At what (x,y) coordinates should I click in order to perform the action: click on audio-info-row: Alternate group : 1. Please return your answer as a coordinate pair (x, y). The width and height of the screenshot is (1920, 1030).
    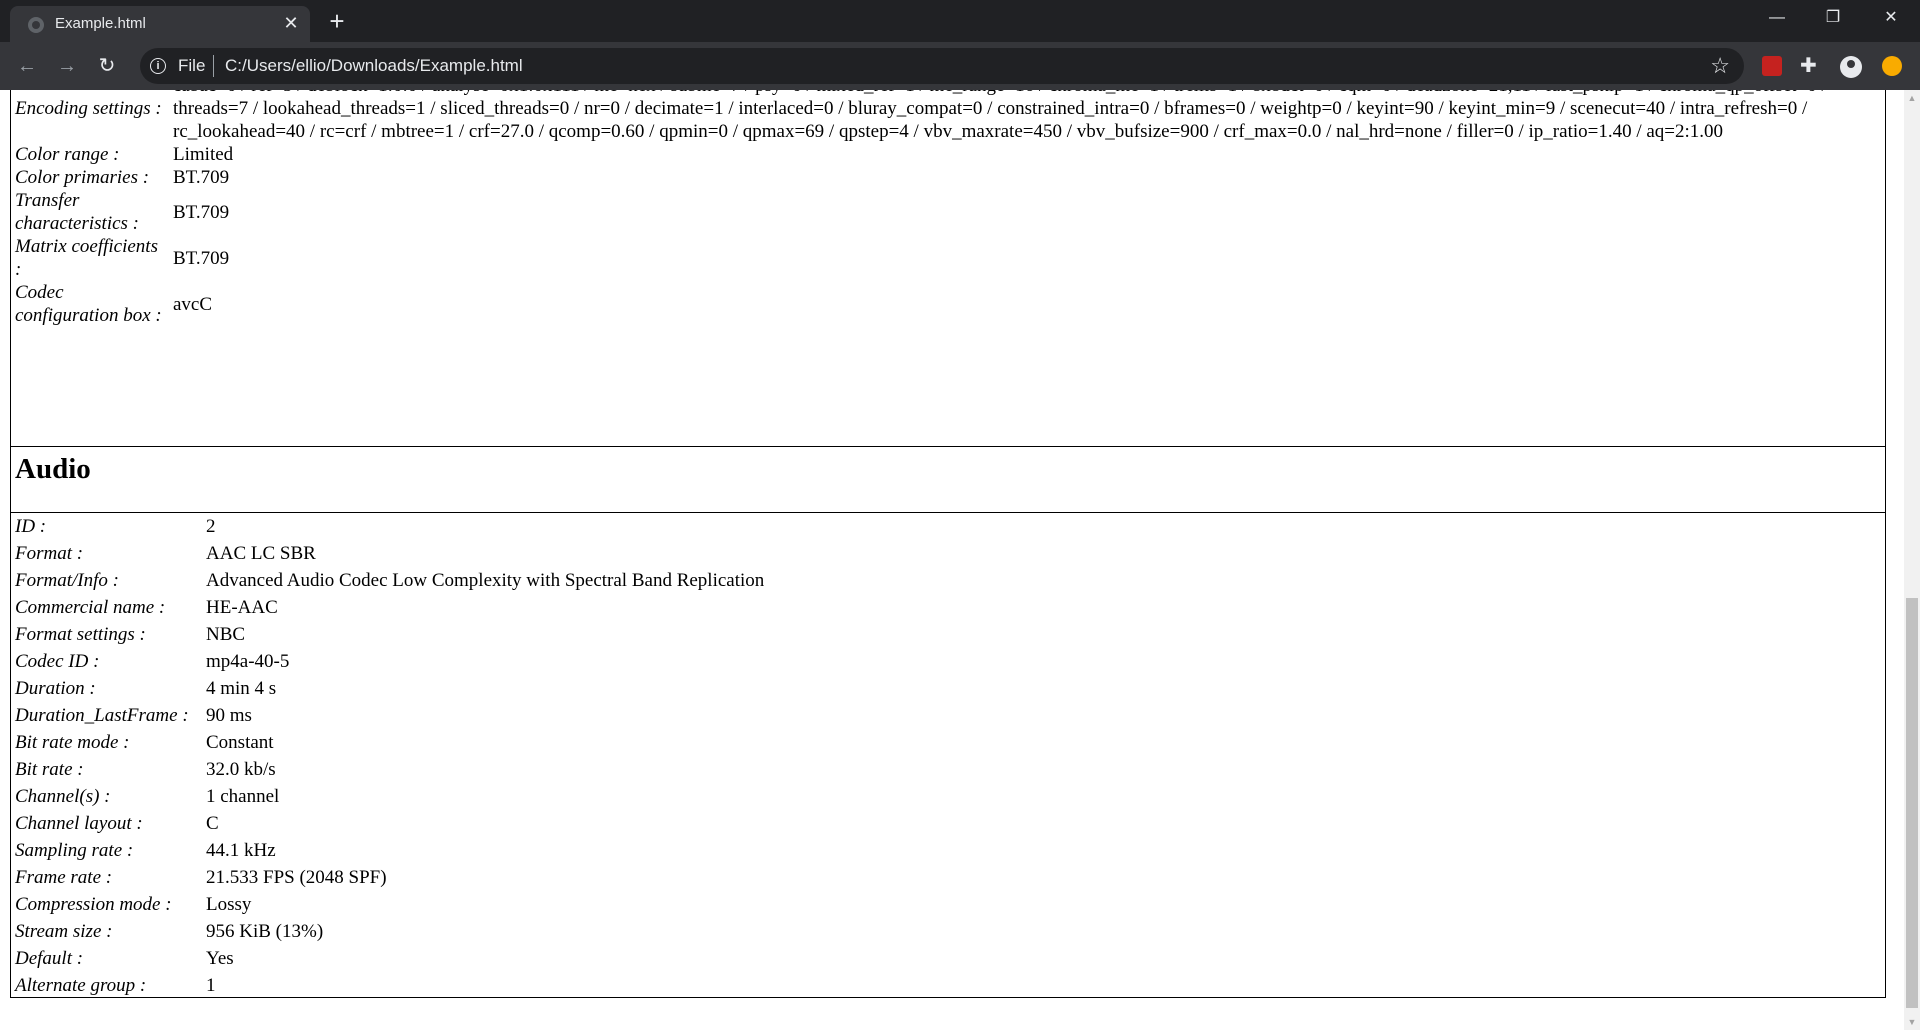
    Looking at the image, I should click on (389, 985).